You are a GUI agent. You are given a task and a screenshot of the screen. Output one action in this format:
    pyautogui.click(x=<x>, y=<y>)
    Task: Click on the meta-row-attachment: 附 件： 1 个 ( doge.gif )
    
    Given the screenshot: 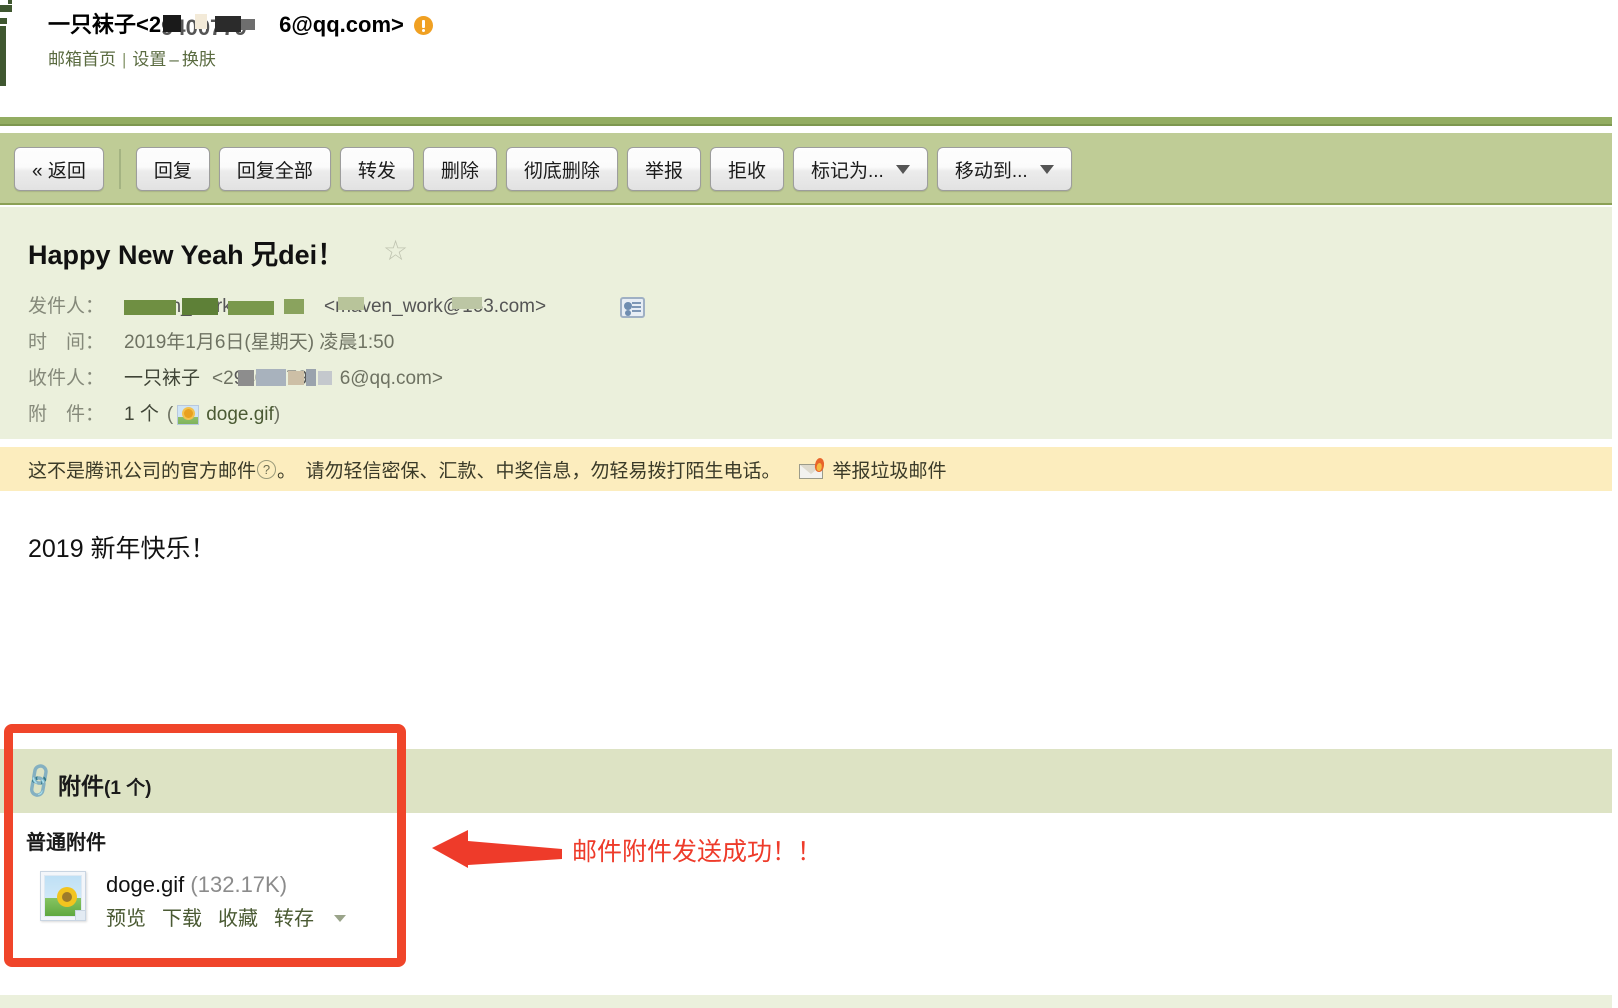 What is the action you would take?
    pyautogui.click(x=336, y=415)
    